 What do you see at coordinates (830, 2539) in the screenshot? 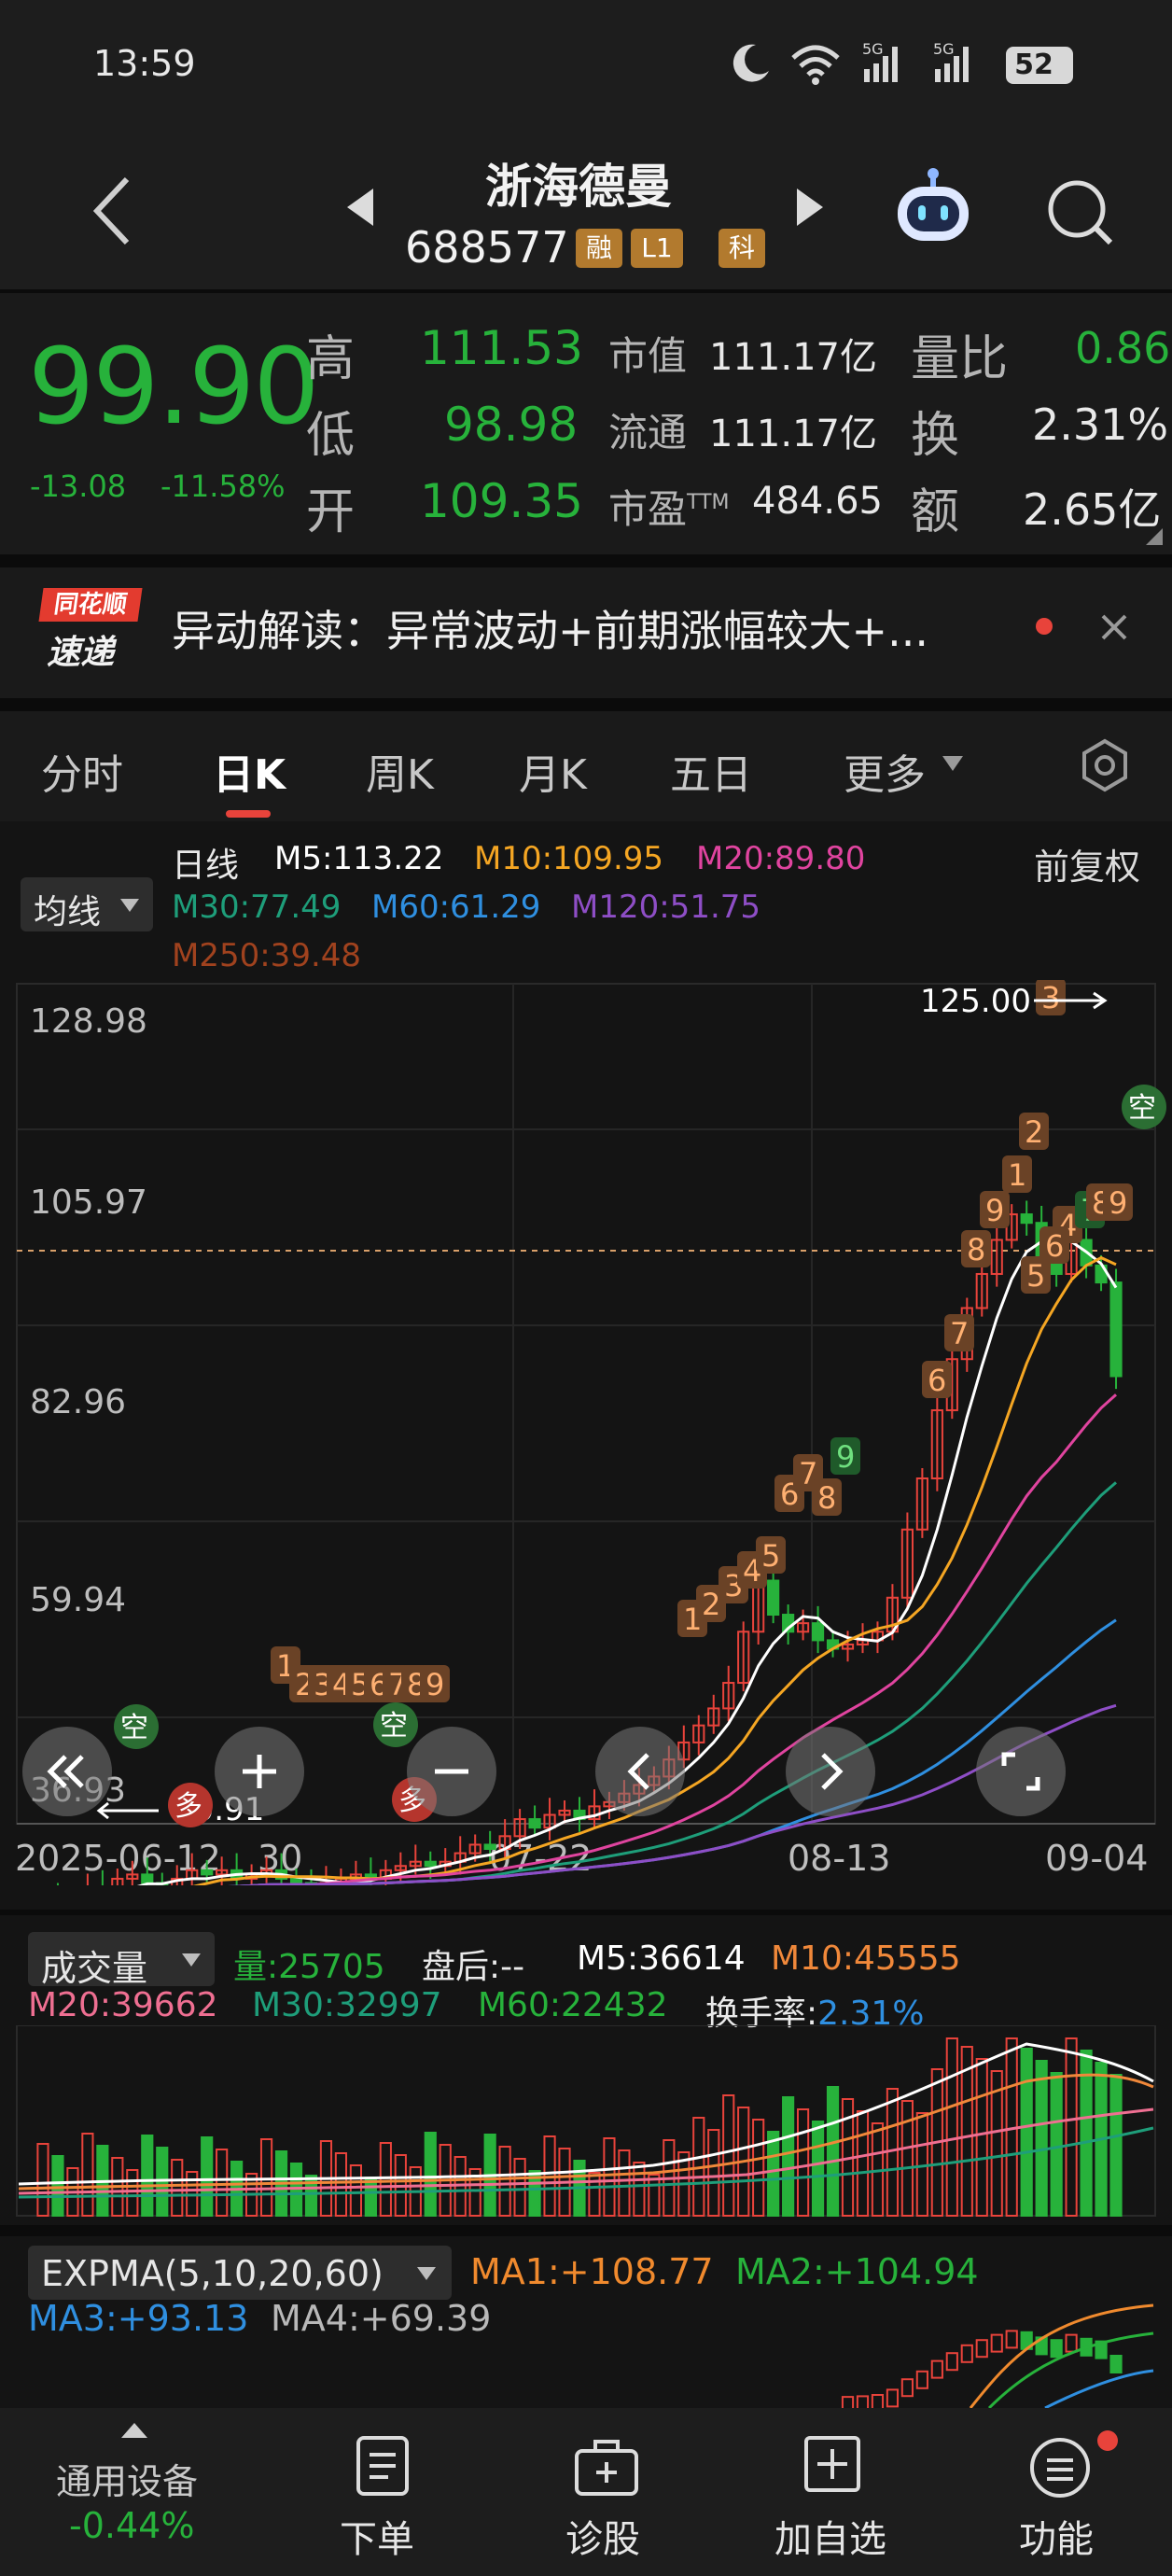
I see `nav-add-watch-label: 加自选` at bounding box center [830, 2539].